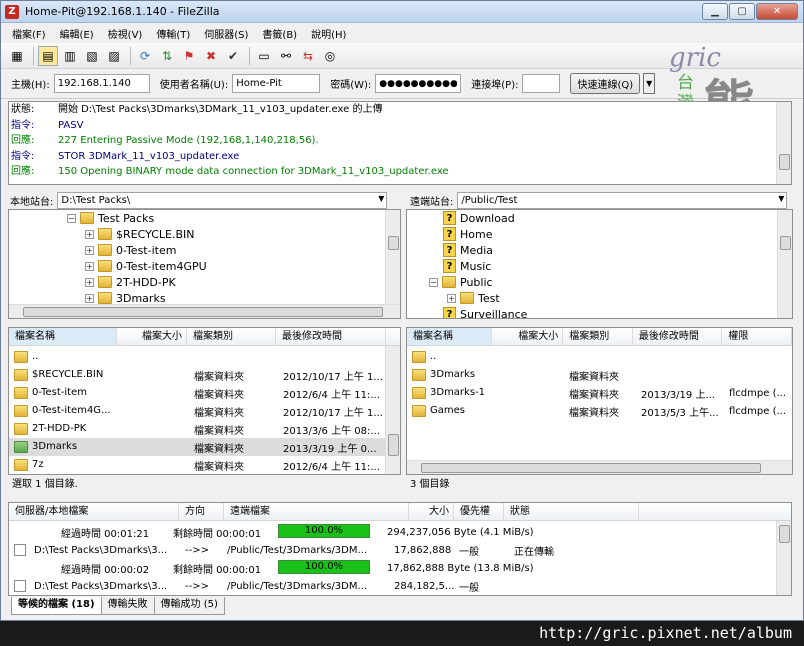 This screenshot has width=804, height=646. Describe the element at coordinates (279, 33) in the screenshot. I see `menu-bookmarks: 書籤(B)` at that location.